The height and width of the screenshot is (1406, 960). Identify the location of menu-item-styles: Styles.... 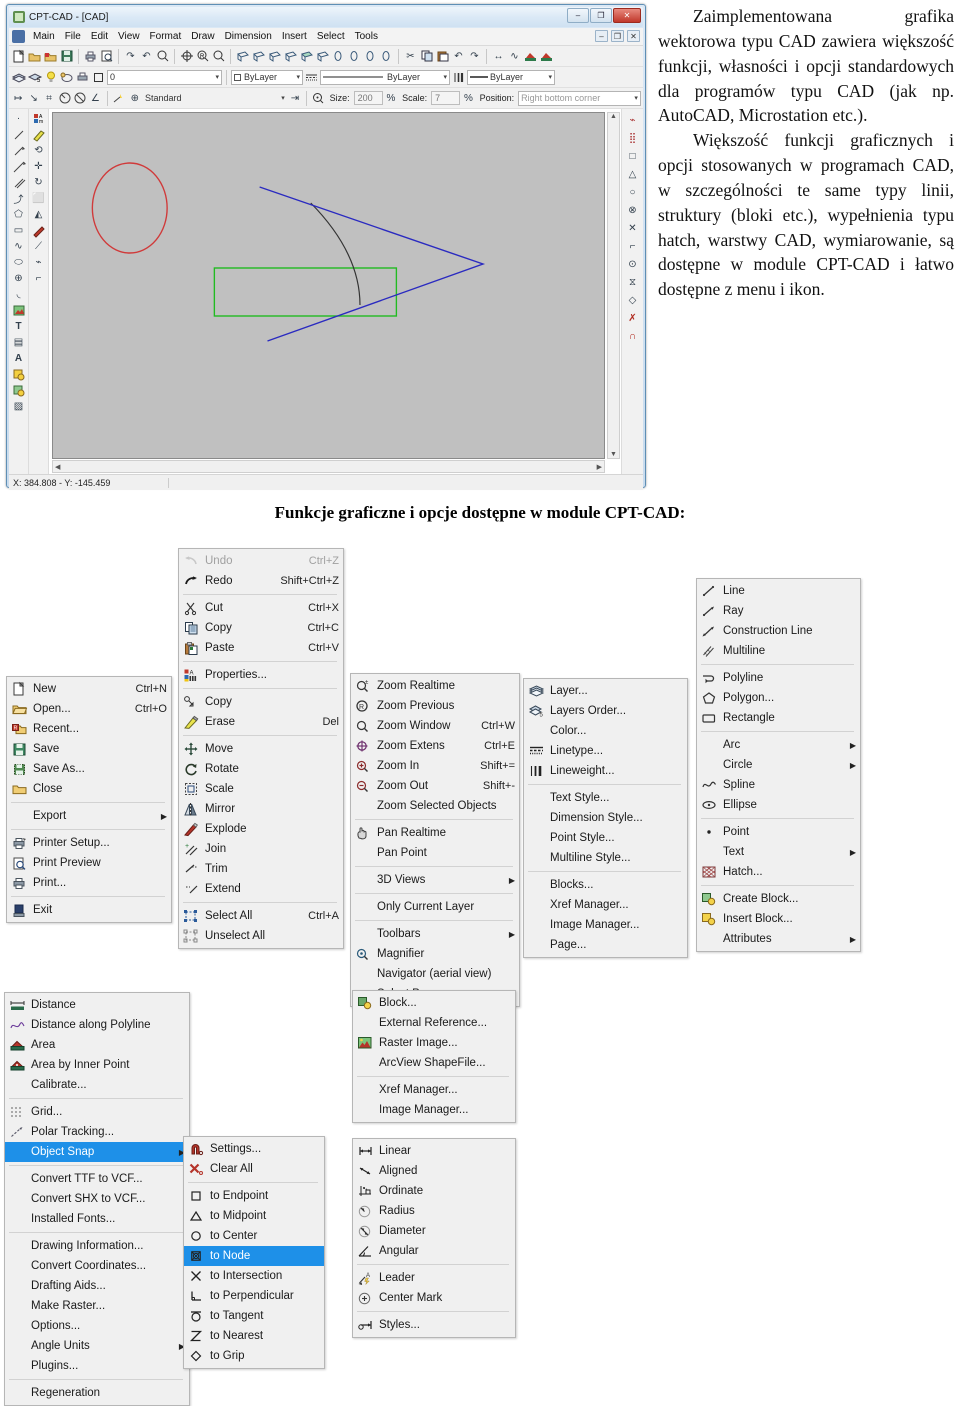
(434, 1325).